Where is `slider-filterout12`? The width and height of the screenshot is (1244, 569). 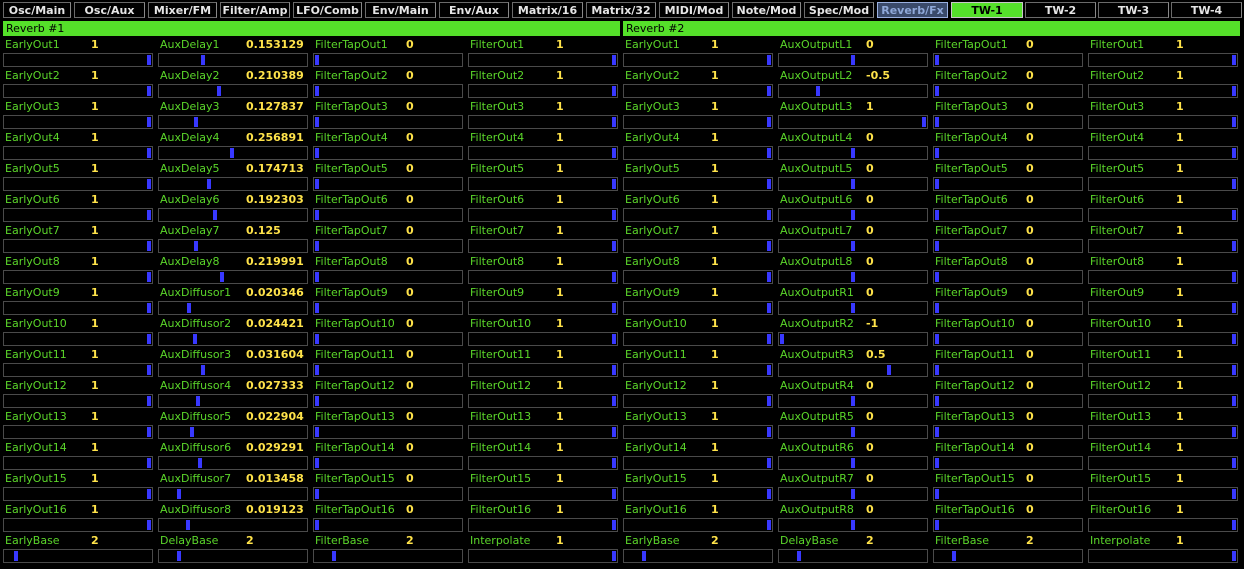 slider-filterout12 is located at coordinates (1163, 401).